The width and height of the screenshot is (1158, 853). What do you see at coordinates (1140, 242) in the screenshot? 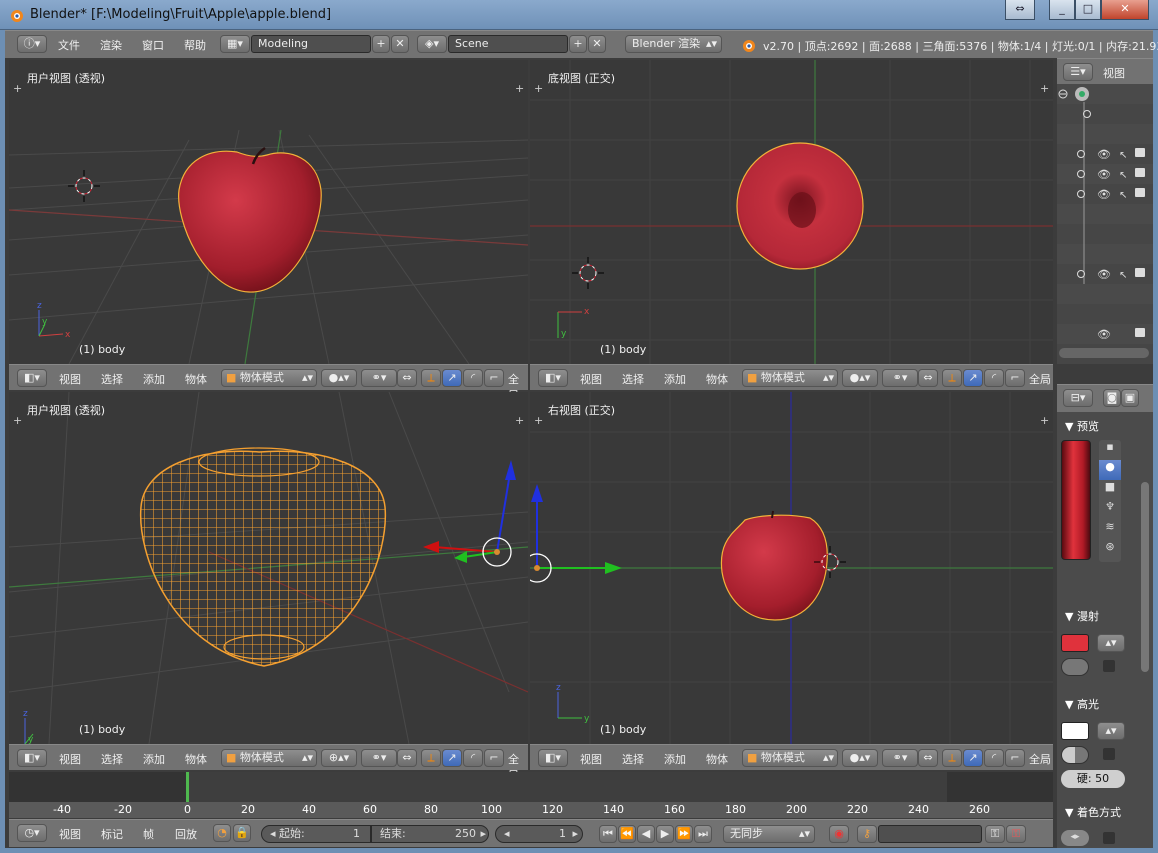
I see `render-camera-icon` at bounding box center [1140, 242].